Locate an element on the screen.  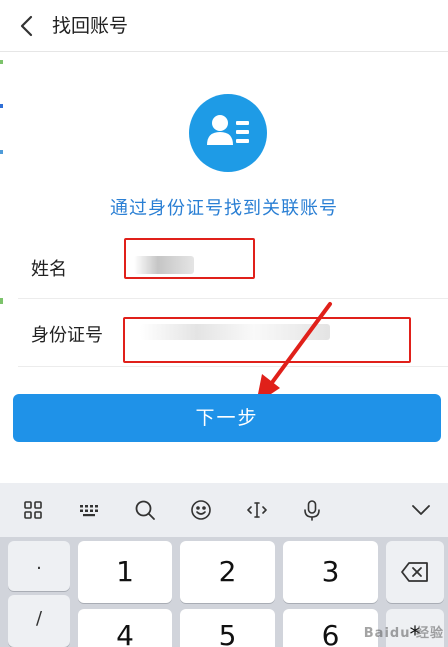
key-slash: / is located at coordinates (39, 621).